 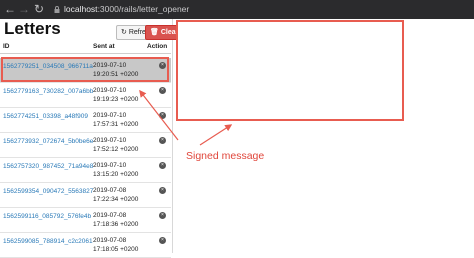 What do you see at coordinates (159, 115) in the screenshot?
I see `arrow-to-selected-row` at bounding box center [159, 115].